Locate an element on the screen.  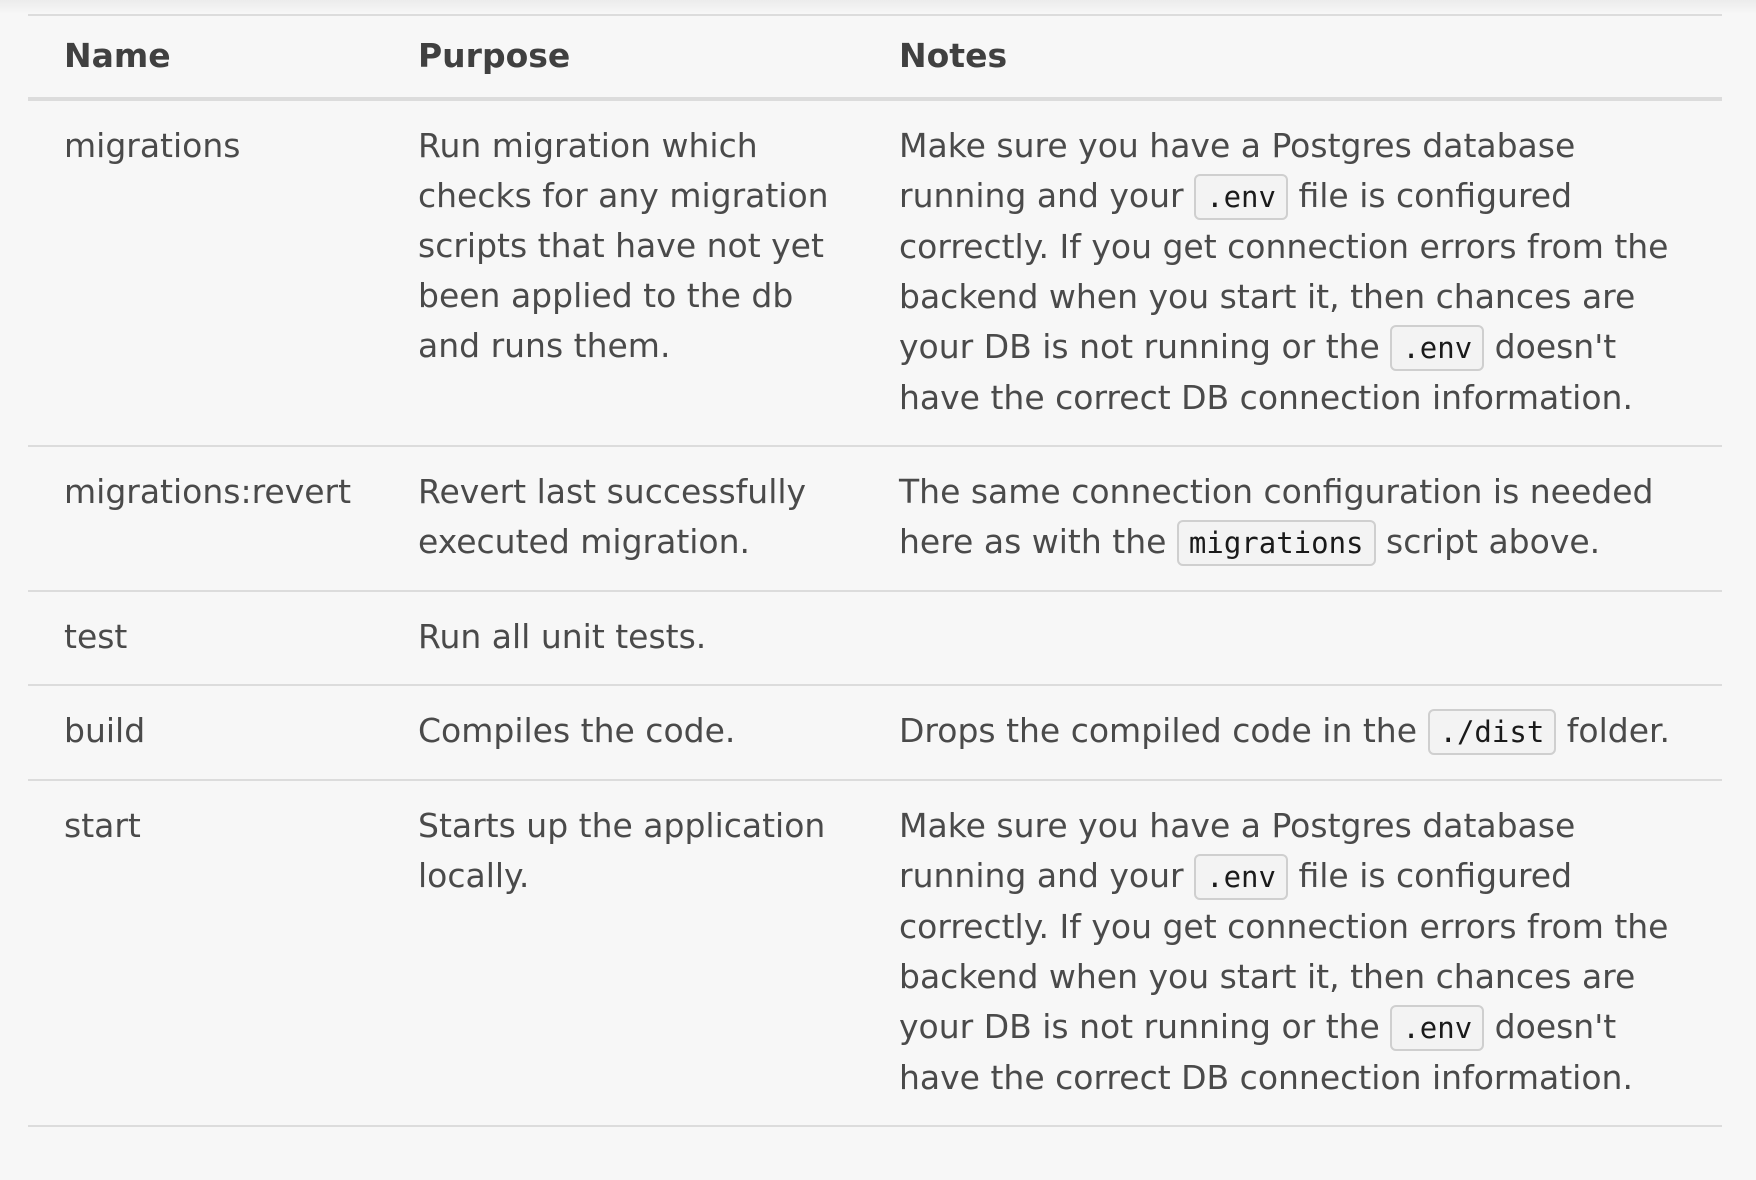
cell-name: migrations:revert is located at coordinates (205, 519).